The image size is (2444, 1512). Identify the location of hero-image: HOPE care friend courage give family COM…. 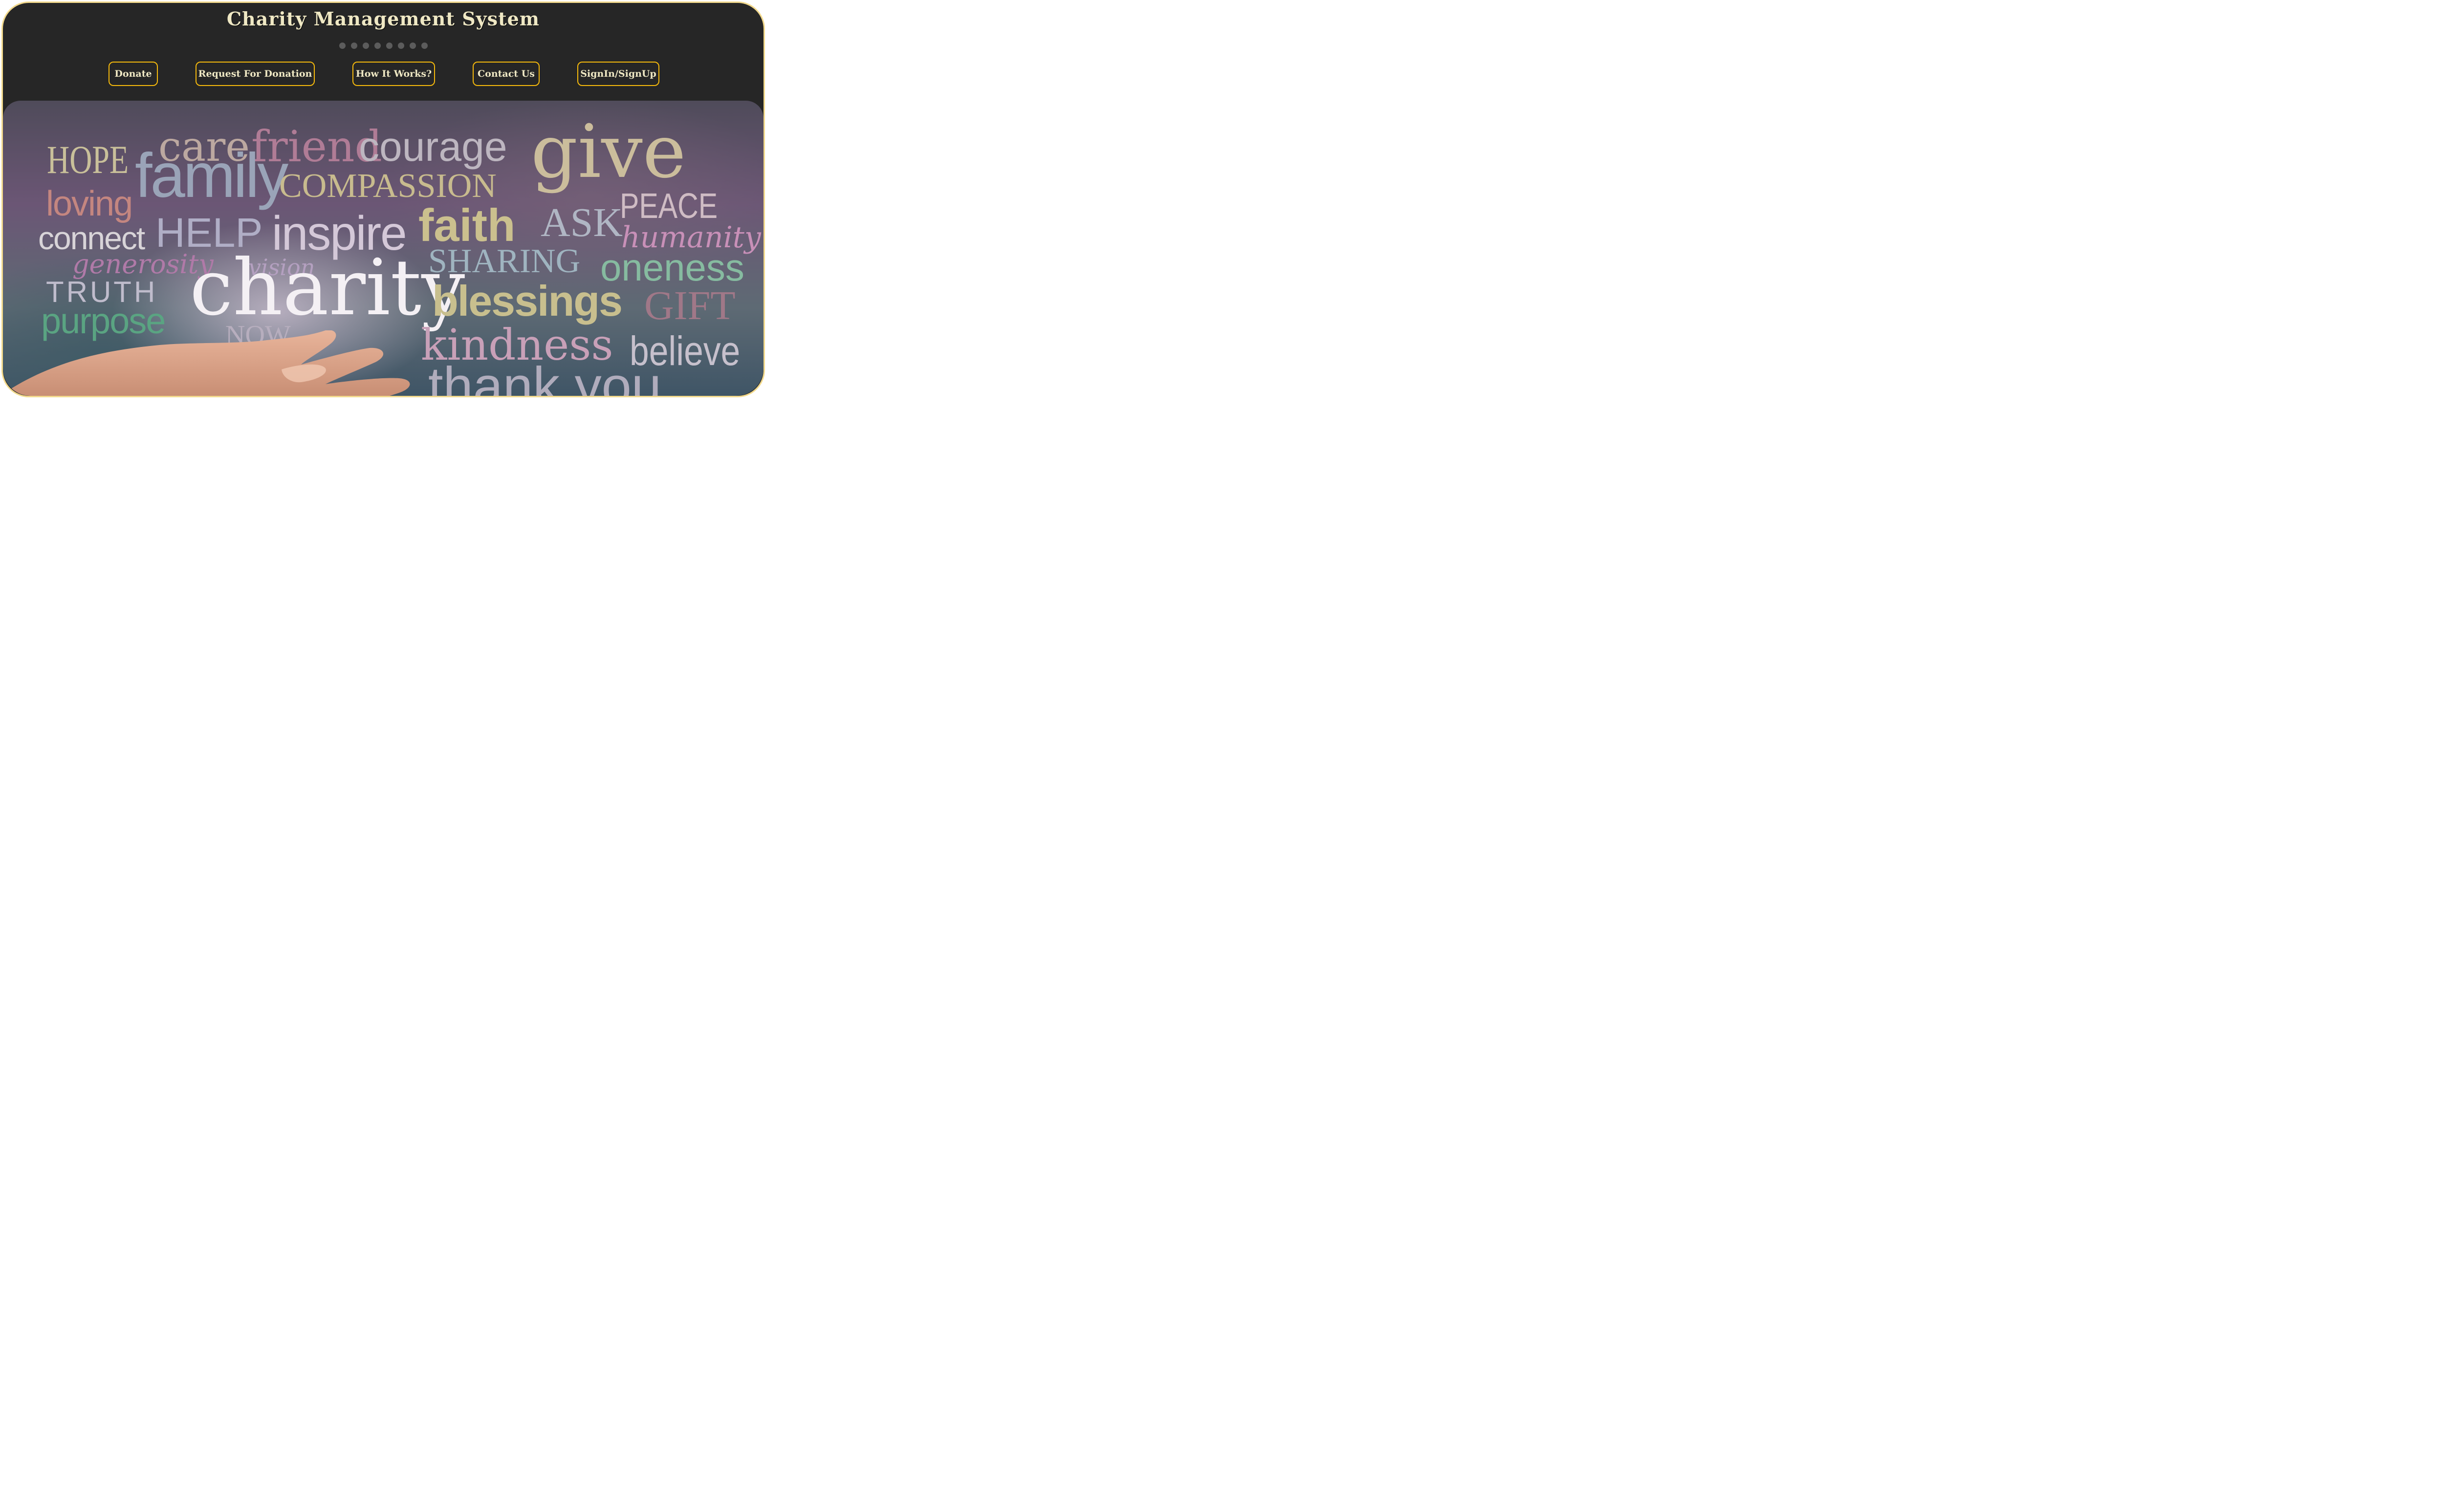
(383, 248).